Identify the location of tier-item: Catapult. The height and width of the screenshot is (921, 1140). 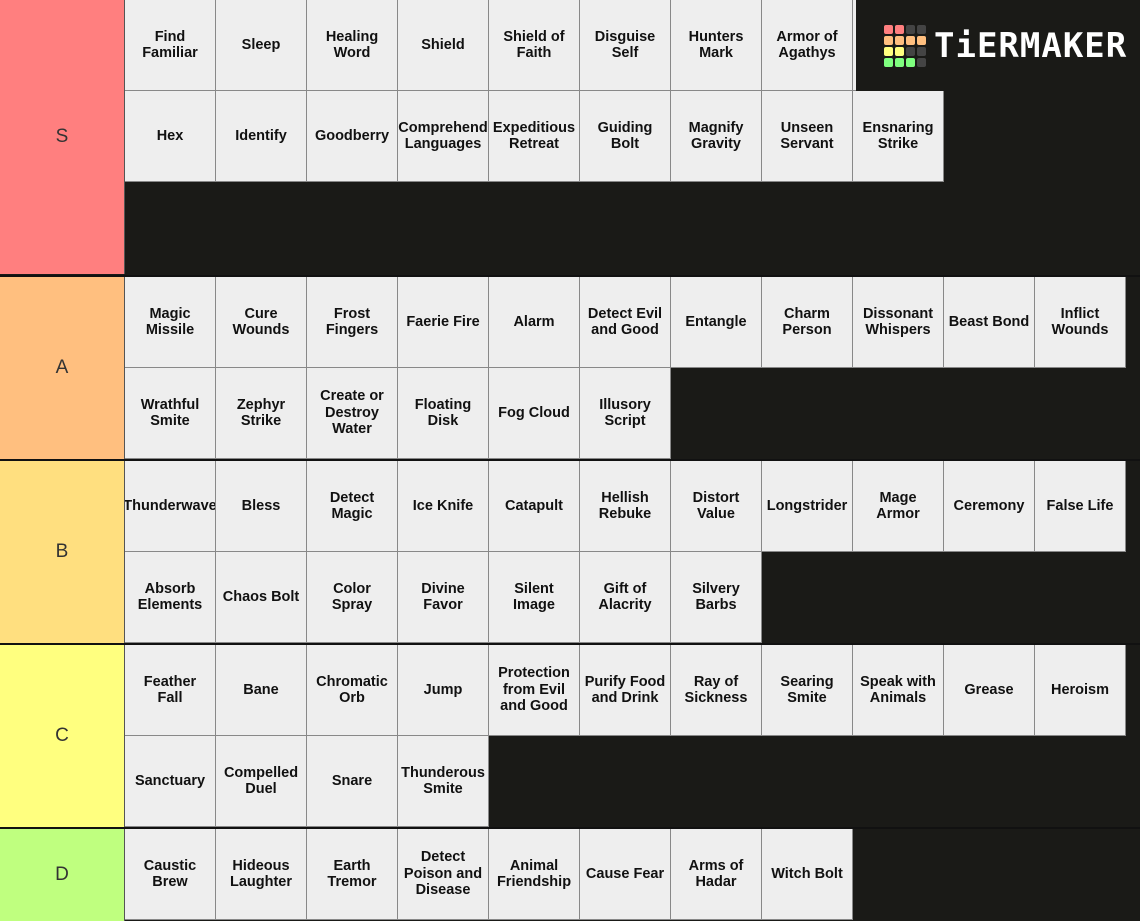
(534, 506).